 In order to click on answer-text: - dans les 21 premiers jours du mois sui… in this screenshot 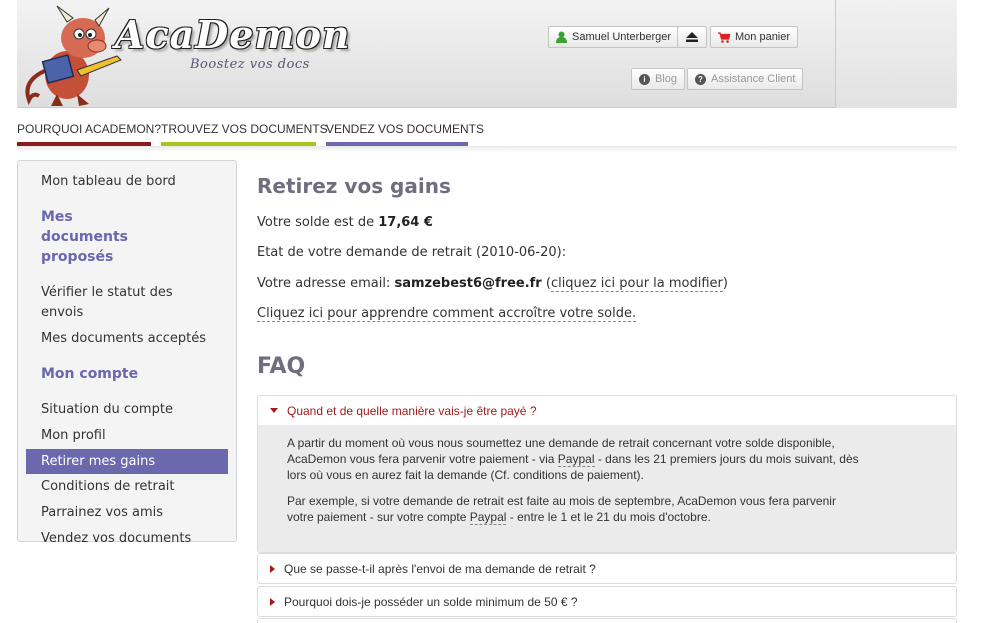, I will do `click(726, 459)`.